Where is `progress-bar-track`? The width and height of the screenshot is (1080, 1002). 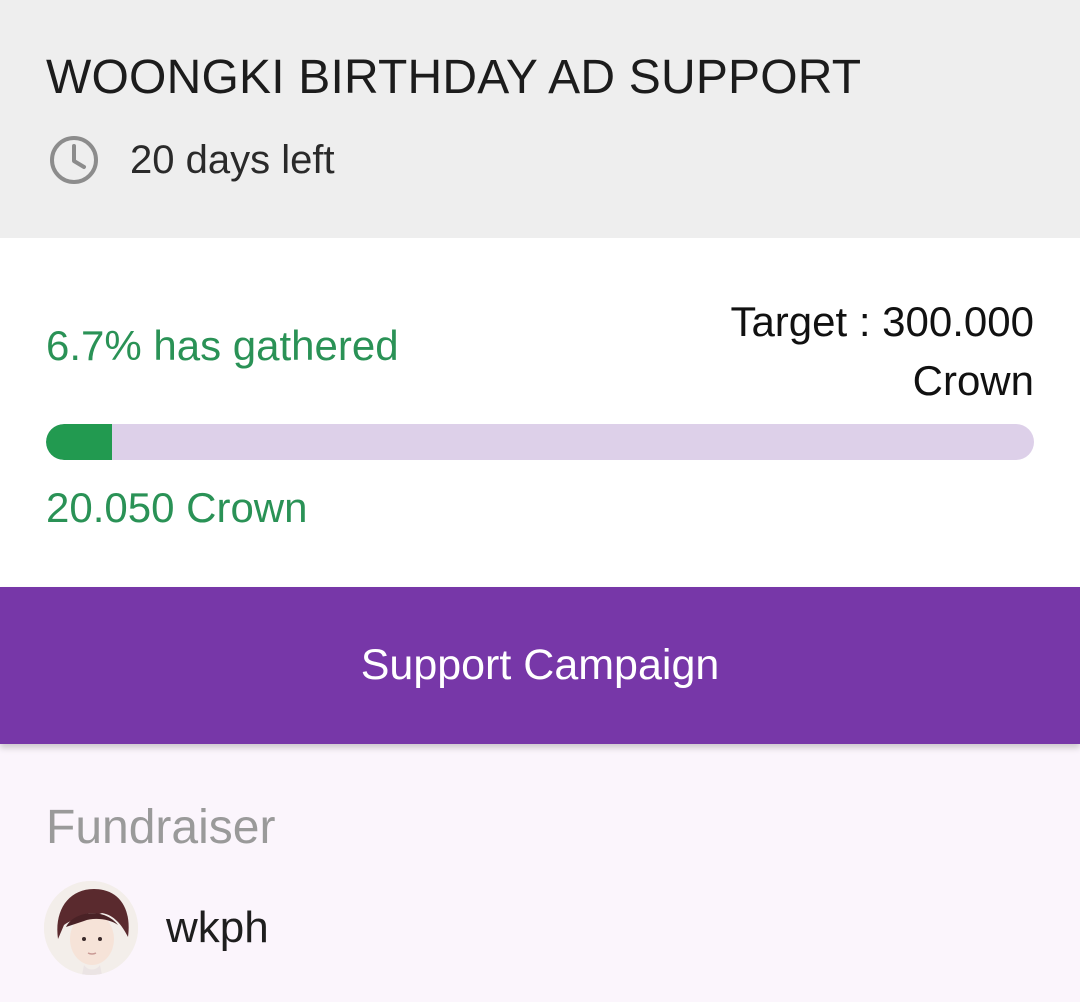
progress-bar-track is located at coordinates (540, 442).